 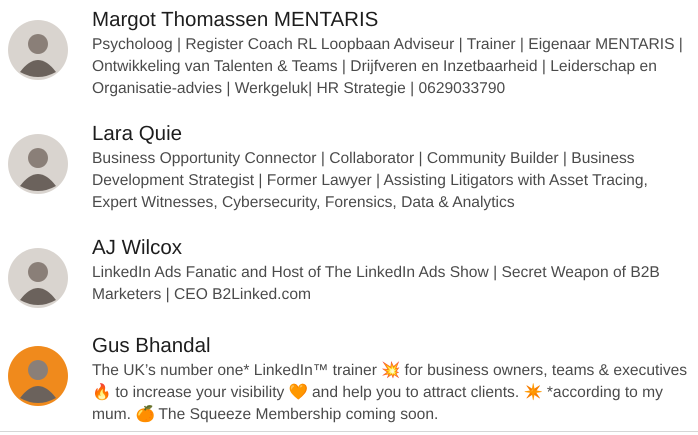 I want to click on profile-name: Gus Bhandal, so click(x=393, y=346).